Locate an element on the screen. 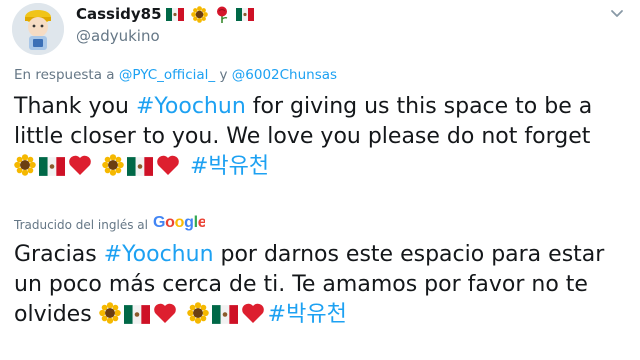 The height and width of the screenshot is (360, 640). rose-icon is located at coordinates (222, 14).